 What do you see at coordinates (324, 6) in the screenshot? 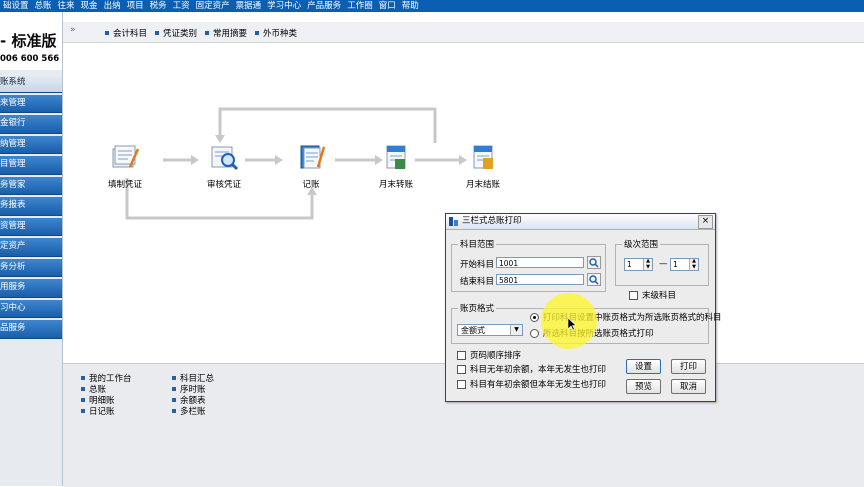
I see `menu-item: 产品服务` at bounding box center [324, 6].